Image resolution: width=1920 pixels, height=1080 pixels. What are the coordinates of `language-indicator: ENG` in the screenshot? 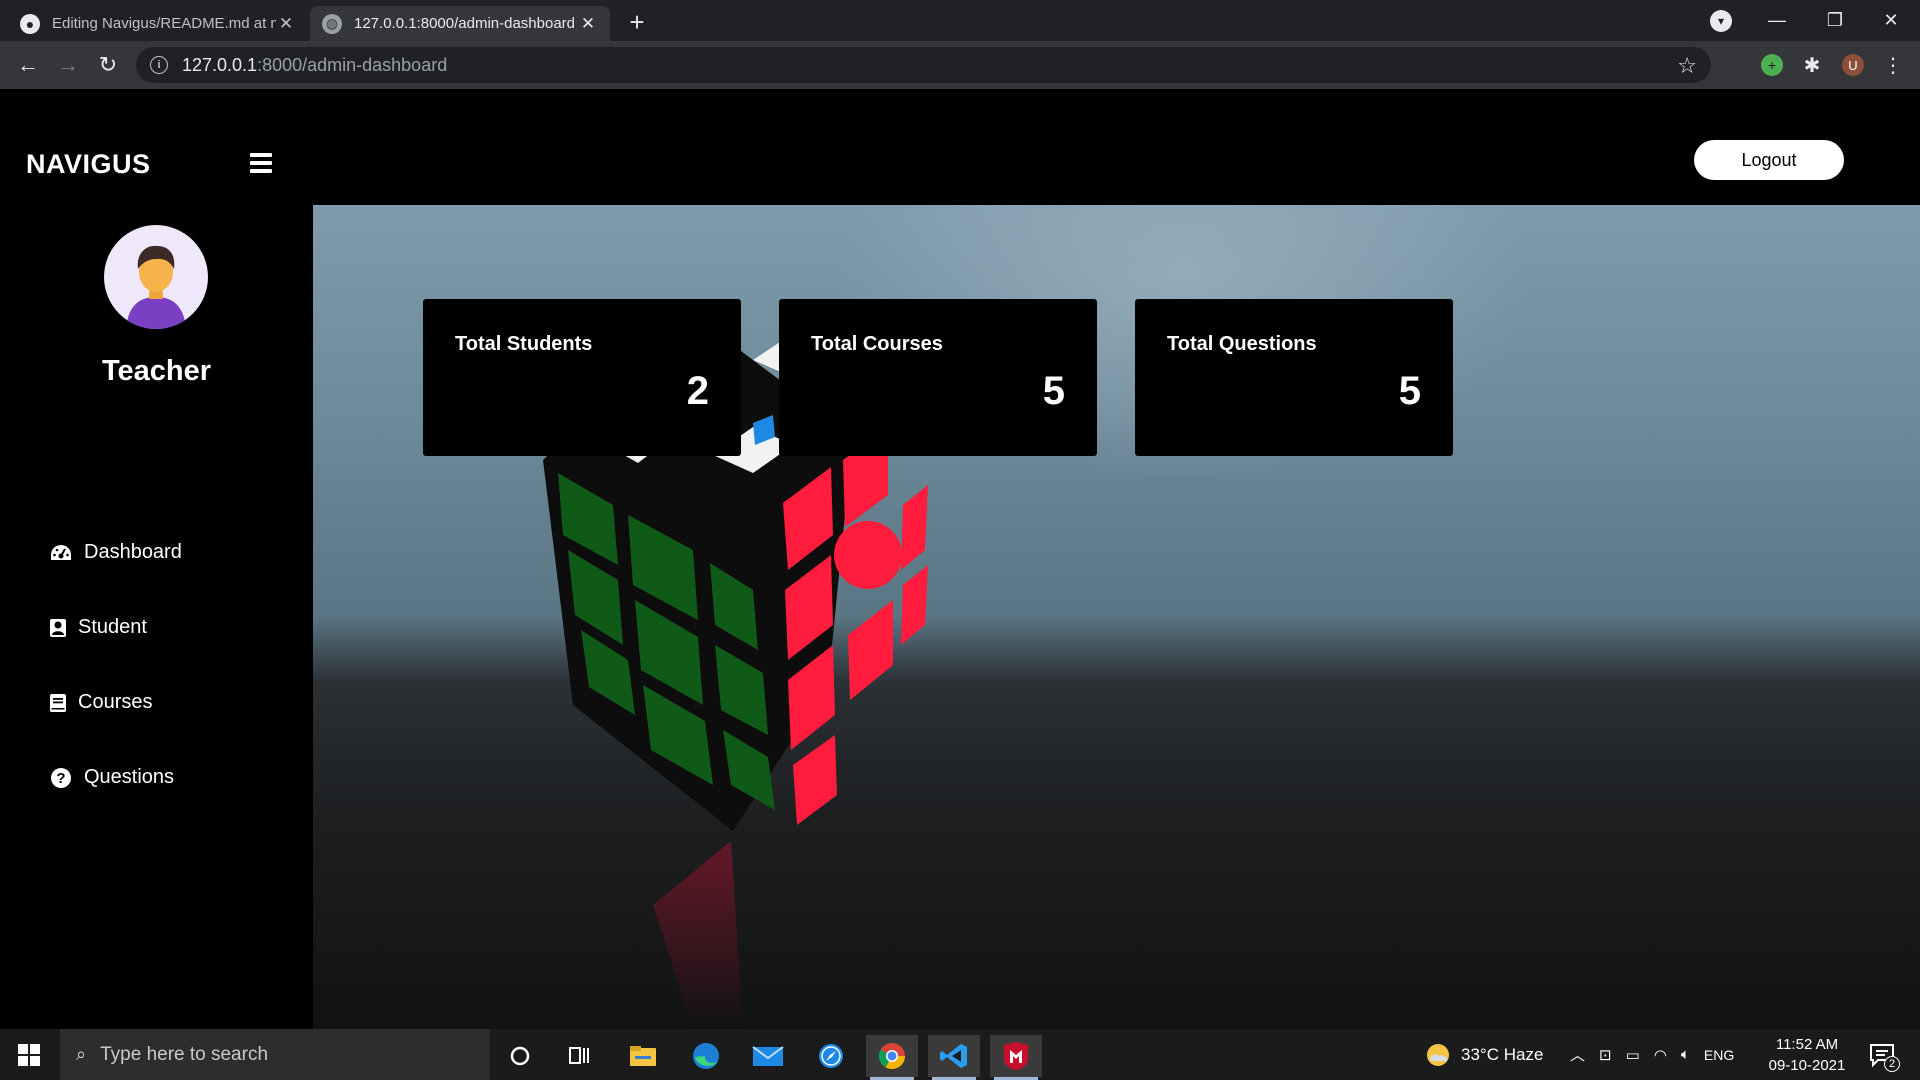 It's located at (1719, 1055).